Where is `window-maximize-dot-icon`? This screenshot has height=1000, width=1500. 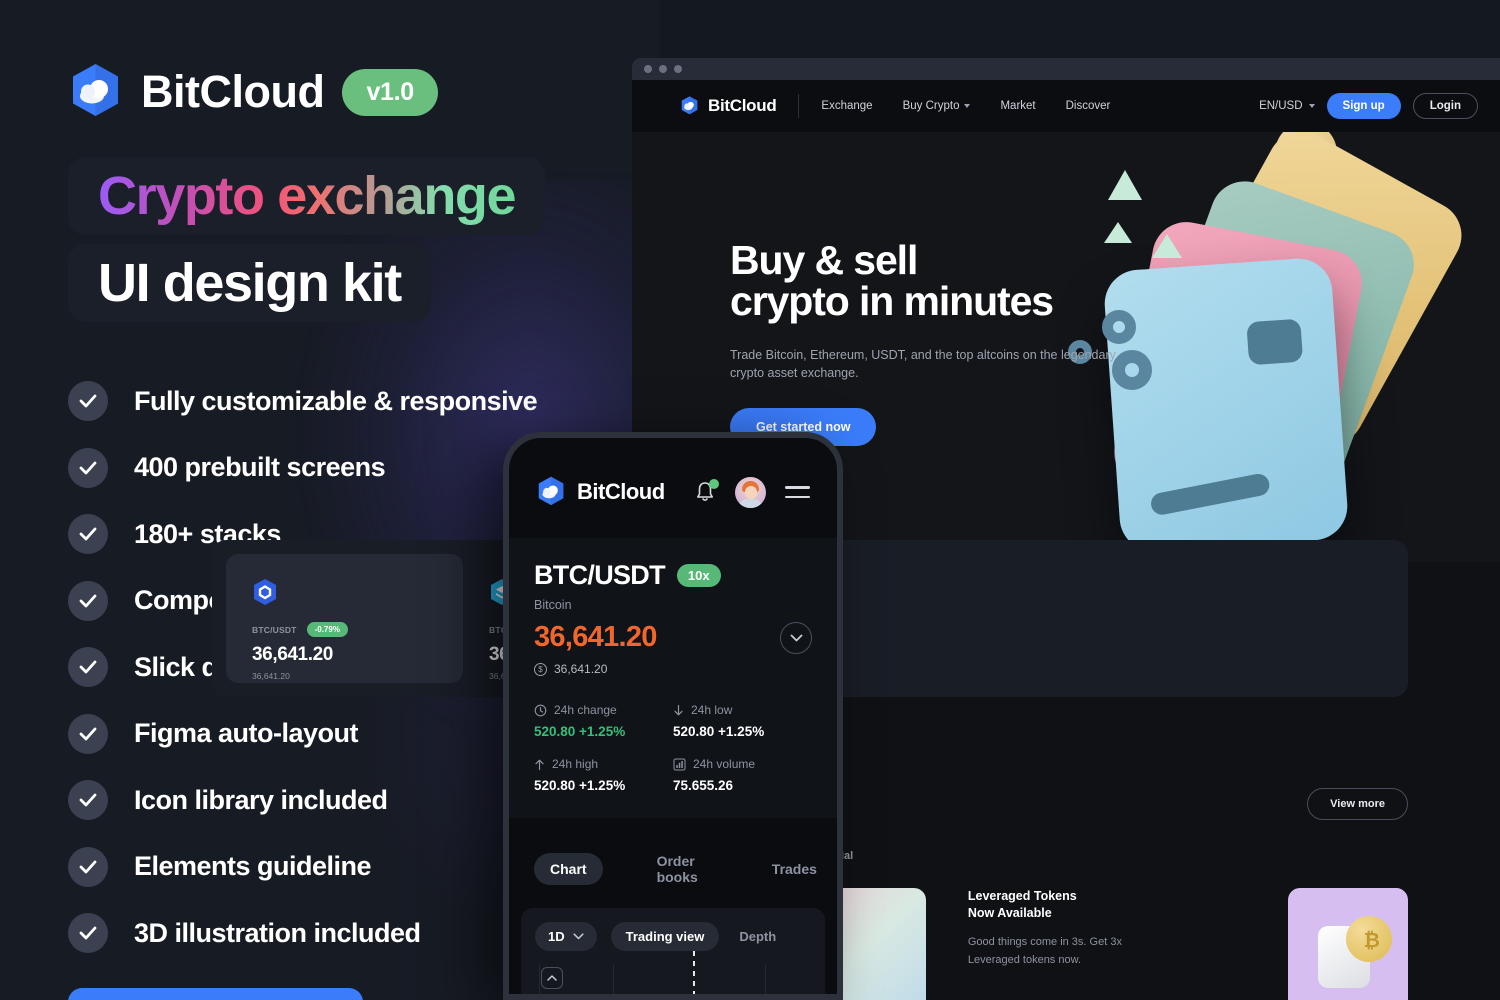
window-maximize-dot-icon is located at coordinates (678, 69).